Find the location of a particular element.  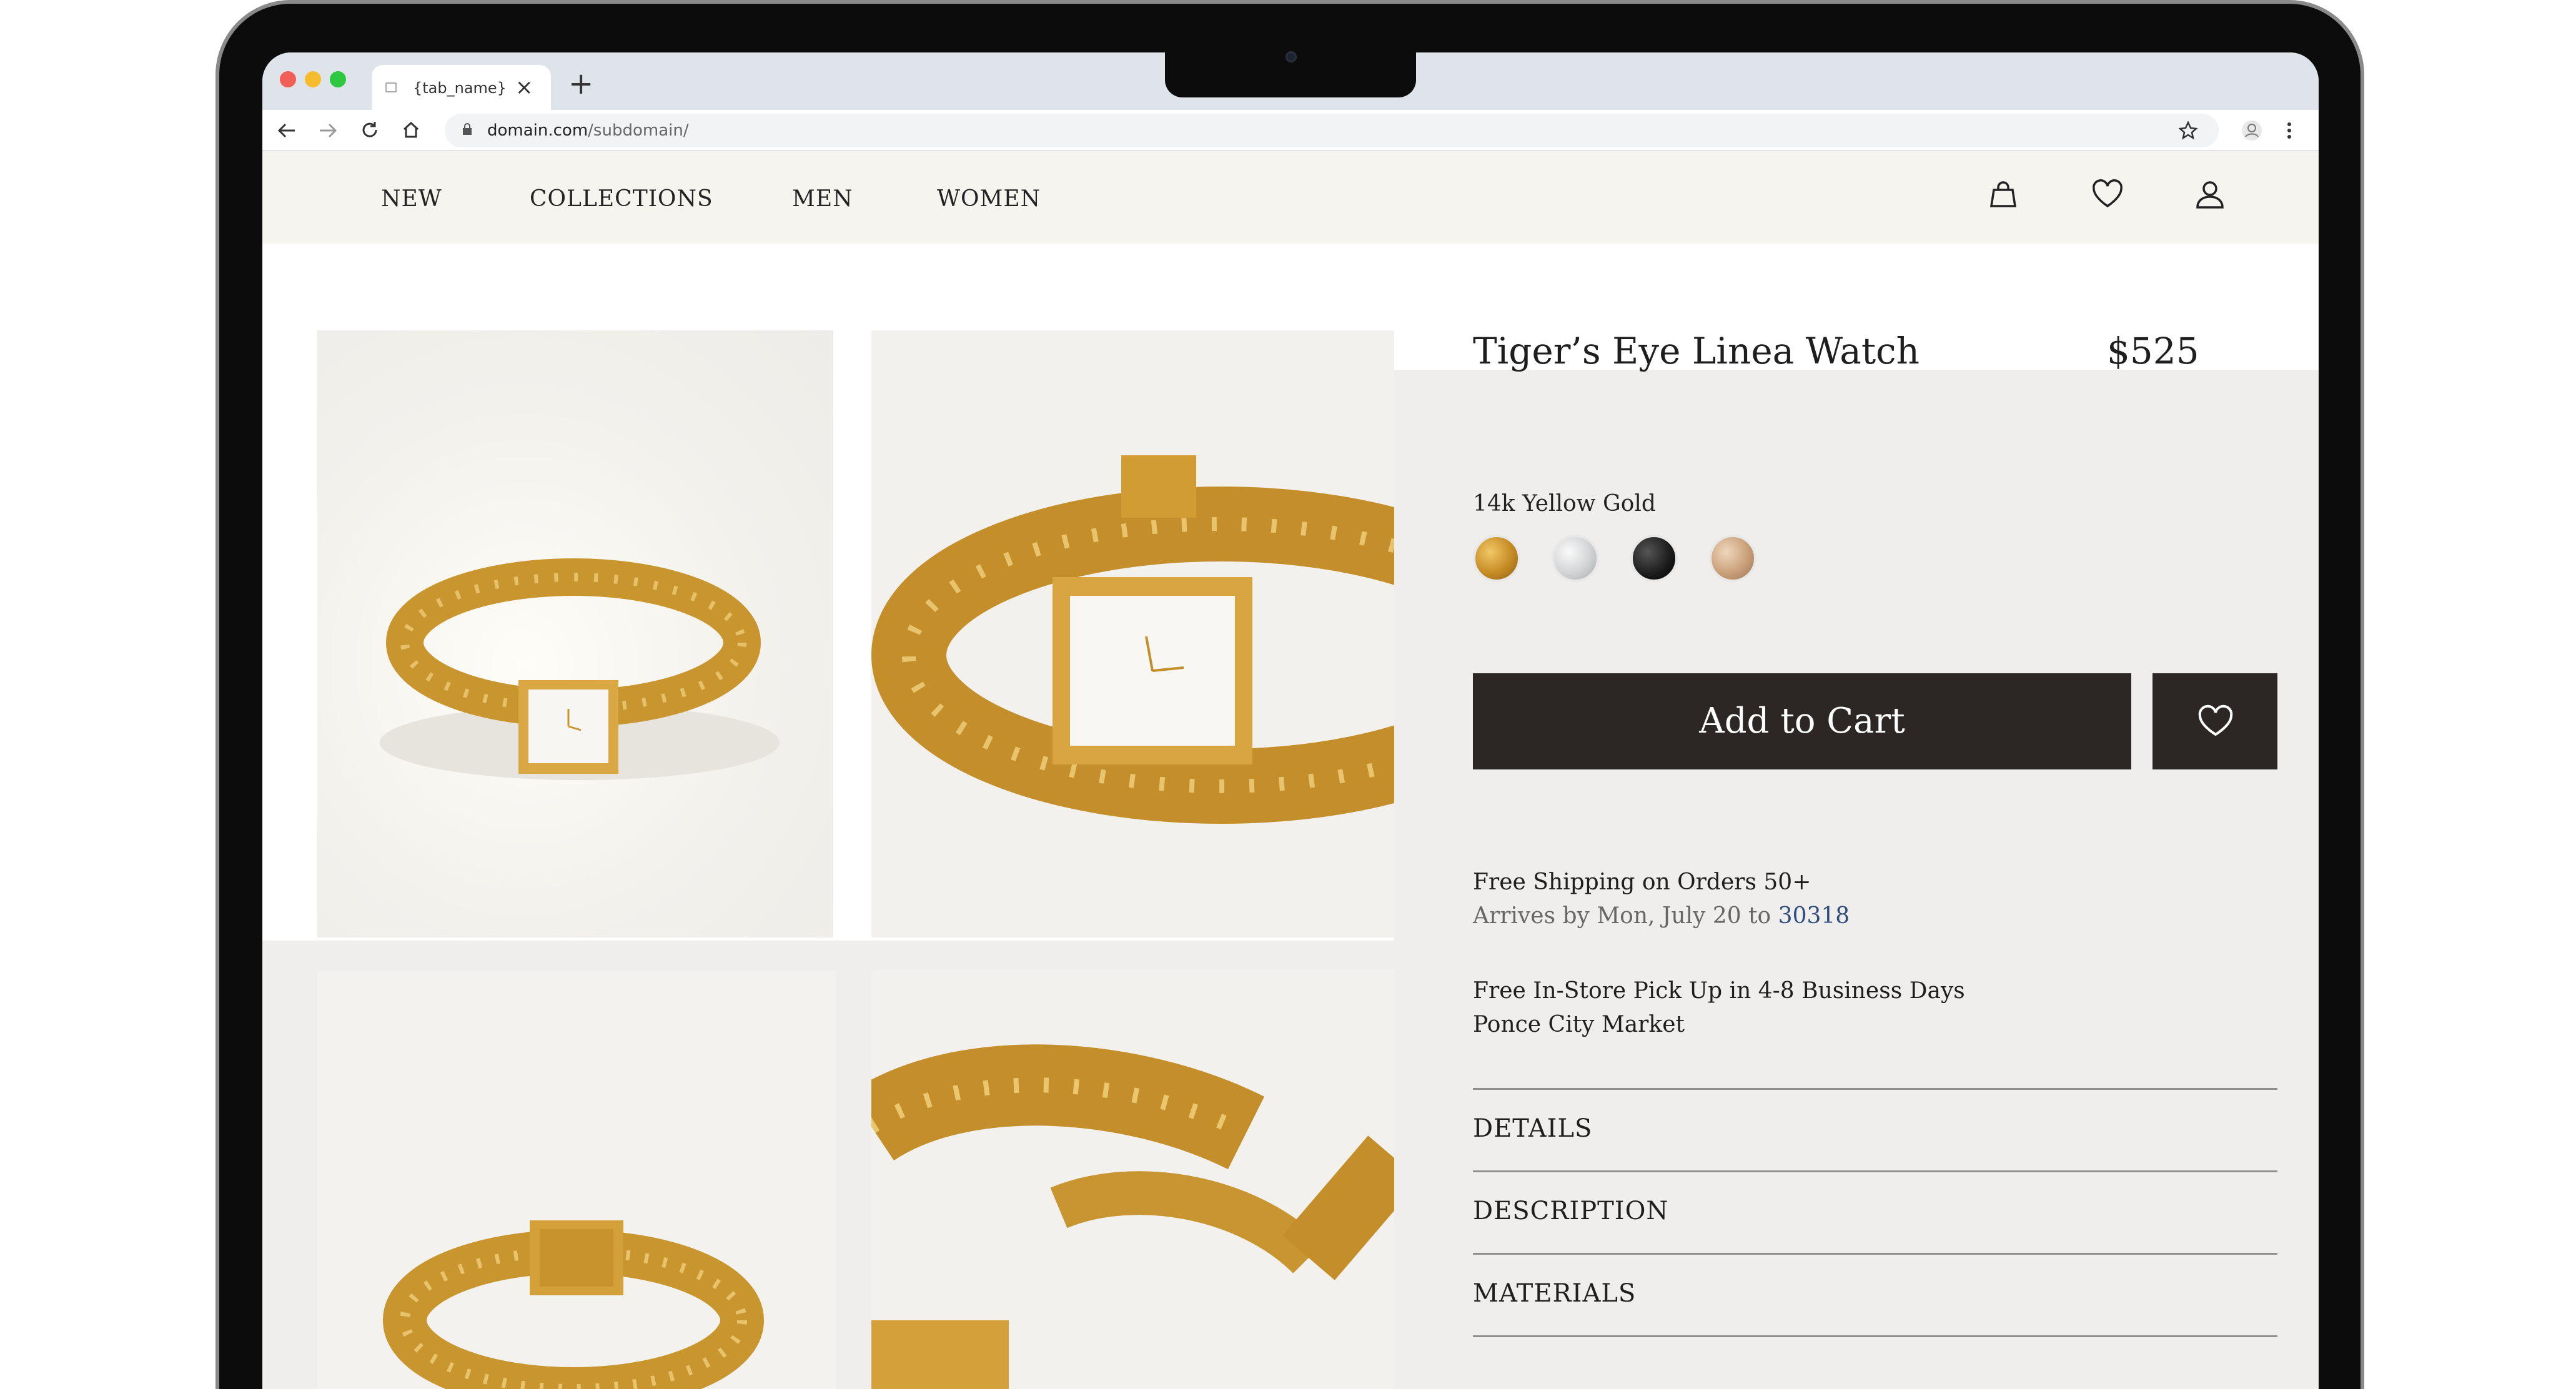

page-favicon-icon is located at coordinates (391, 87).